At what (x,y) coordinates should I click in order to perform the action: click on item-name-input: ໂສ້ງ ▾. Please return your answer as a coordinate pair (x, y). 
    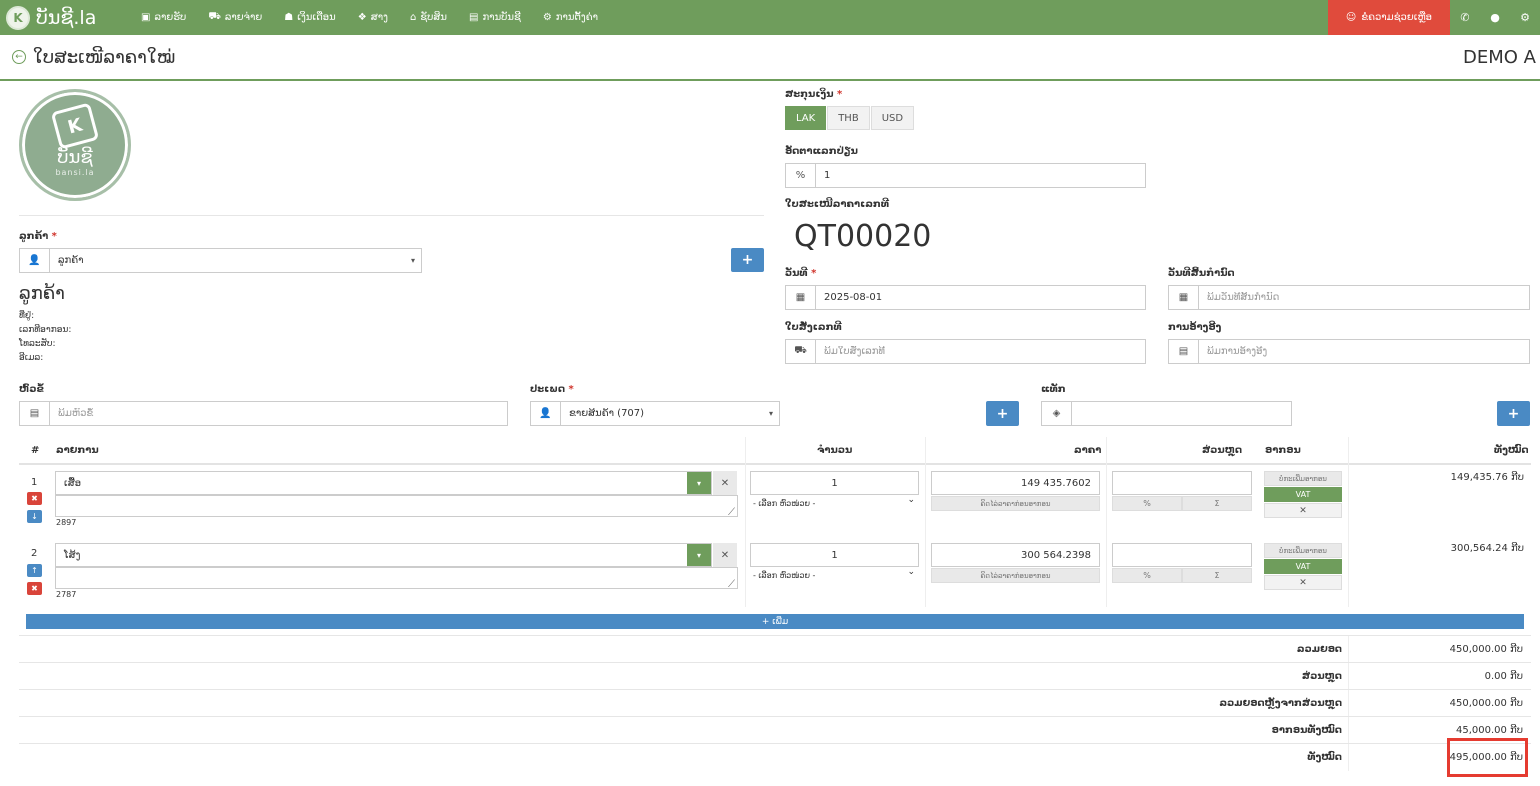
    Looking at the image, I should click on (383, 555).